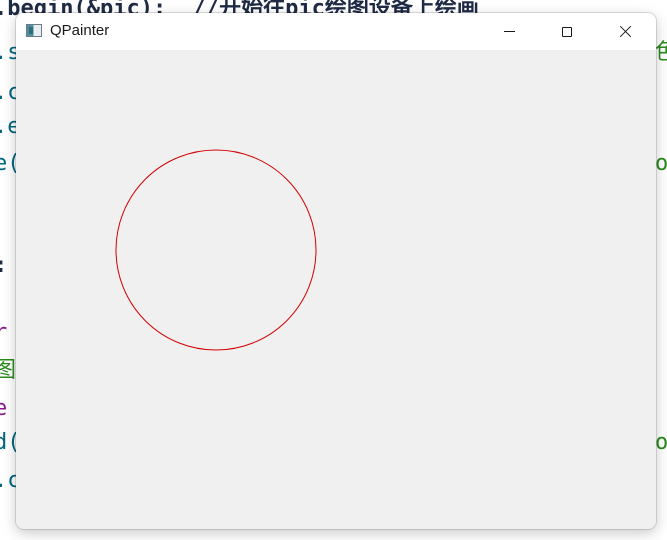 The height and width of the screenshot is (540, 667). I want to click on drawn-circle, so click(216, 250).